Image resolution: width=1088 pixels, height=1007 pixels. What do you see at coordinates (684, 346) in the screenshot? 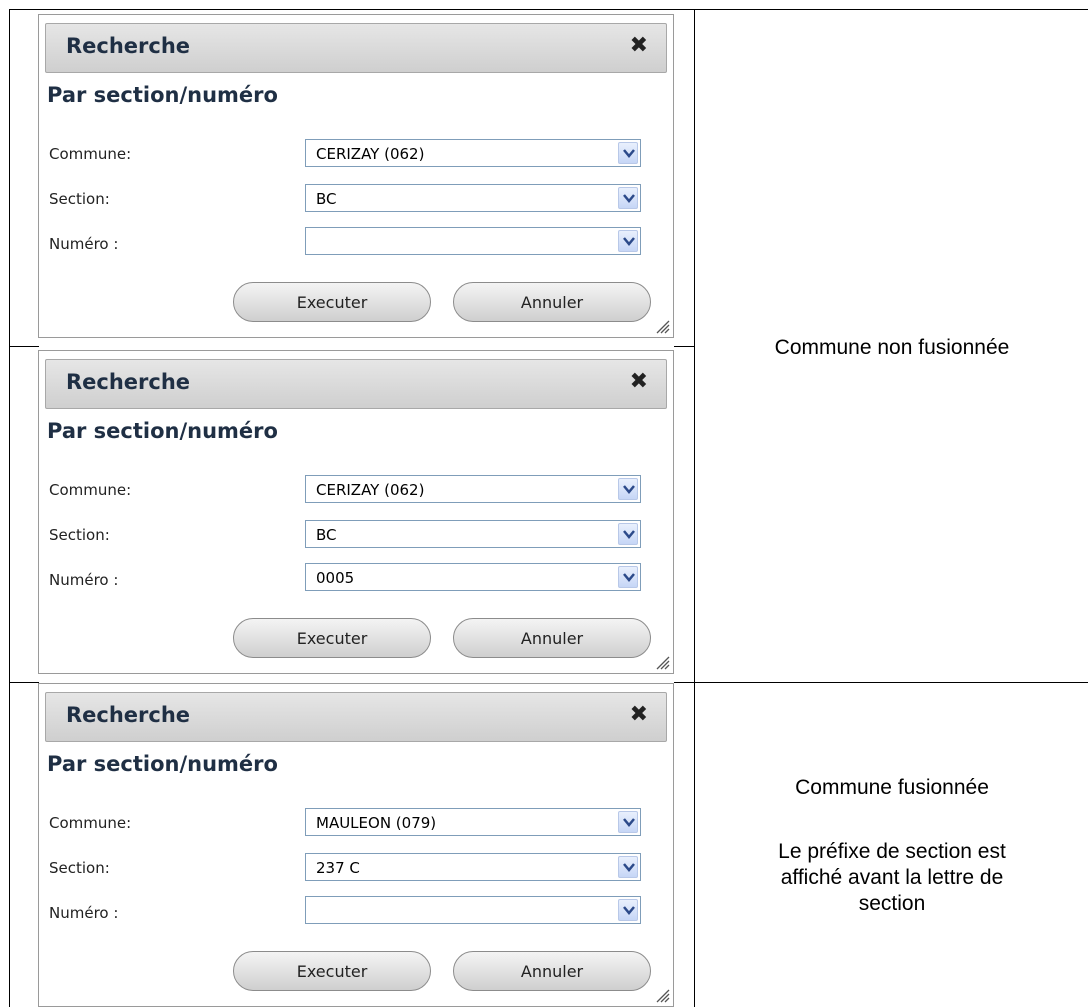
I see `row-divider-1b` at bounding box center [684, 346].